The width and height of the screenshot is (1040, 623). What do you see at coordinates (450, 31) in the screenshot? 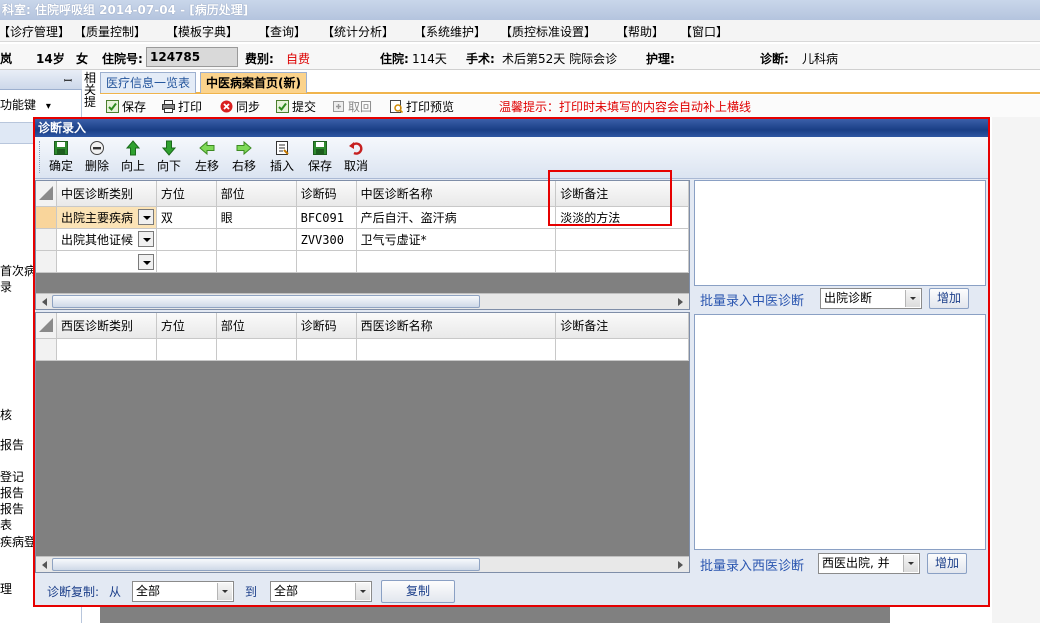
I see `menu-item-maintenance: 【系统维护】` at bounding box center [450, 31].